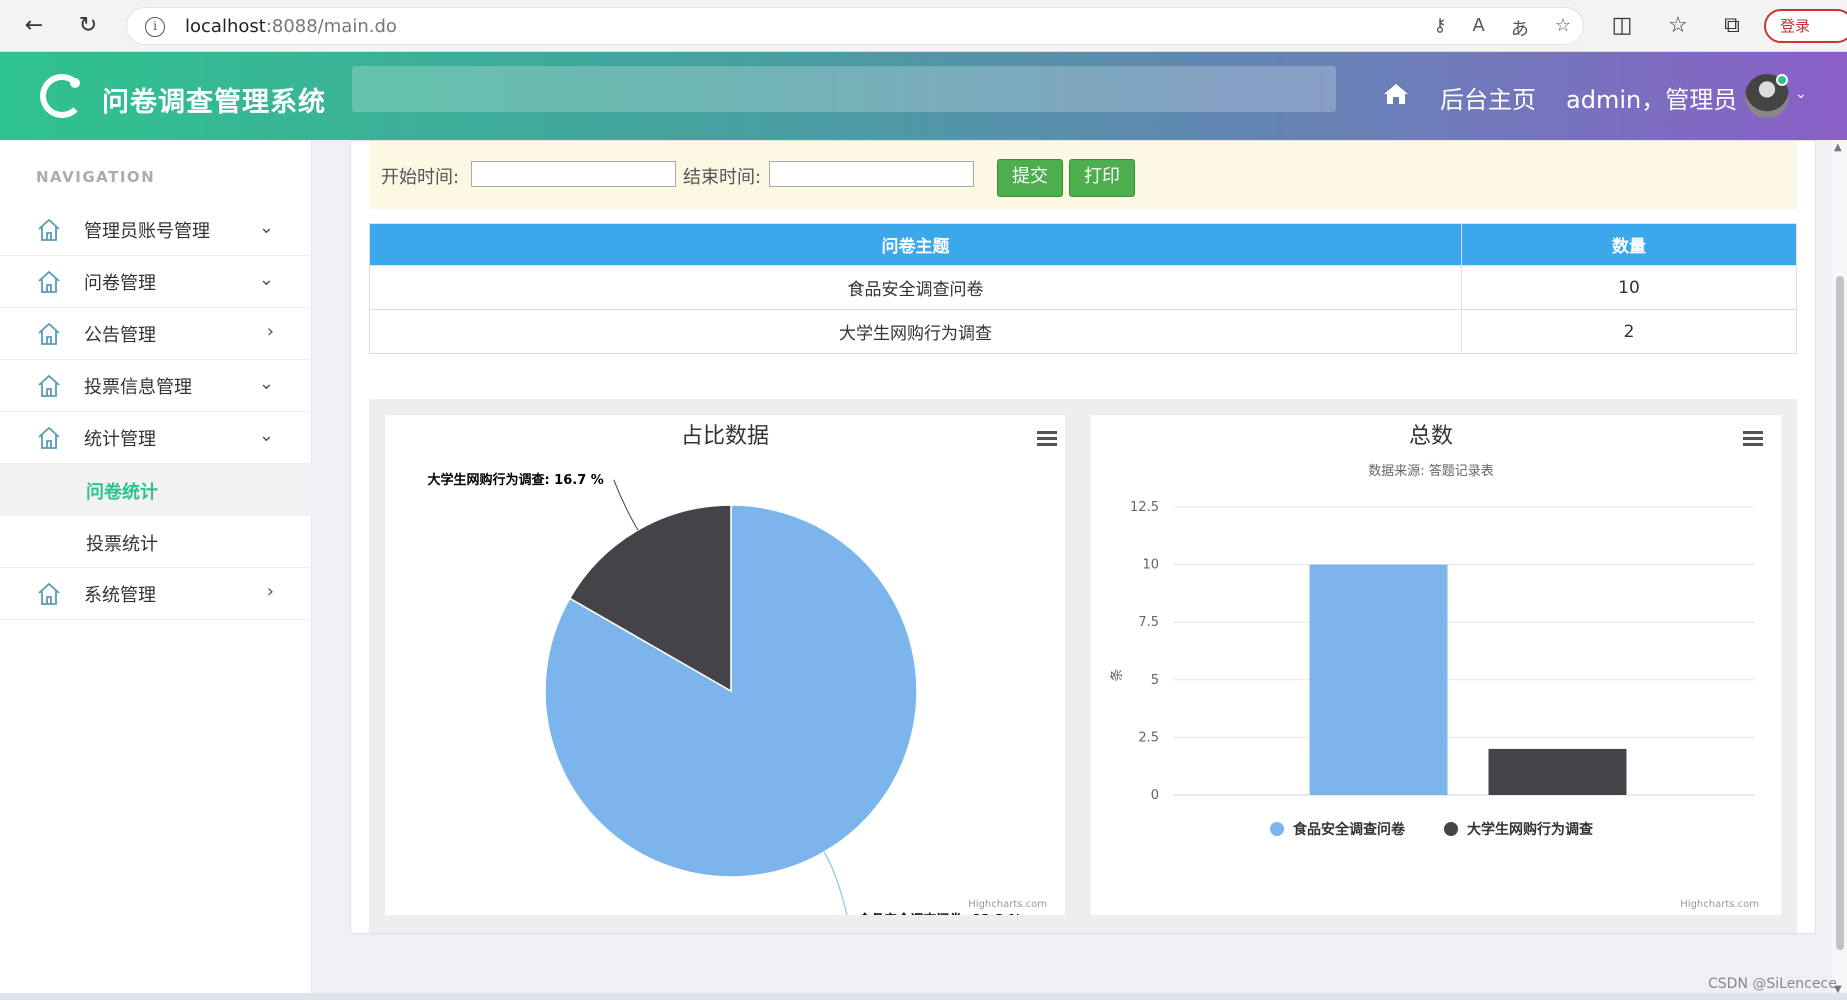 The height and width of the screenshot is (1000, 1847). I want to click on sidebar-subitem-survey-stats: 问卷统计, so click(156, 490).